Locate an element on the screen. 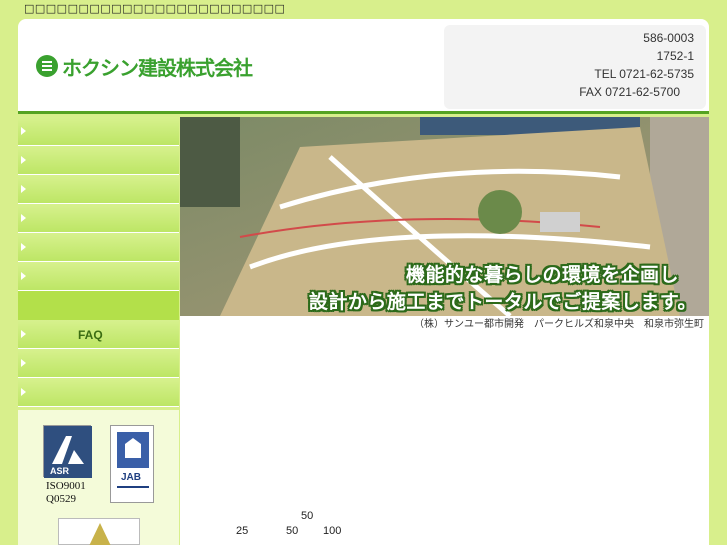  photo-credit: （株）サンユー都市開発 パークヒルズ和泉中央 和泉市弥生町 is located at coordinates (444, 325).